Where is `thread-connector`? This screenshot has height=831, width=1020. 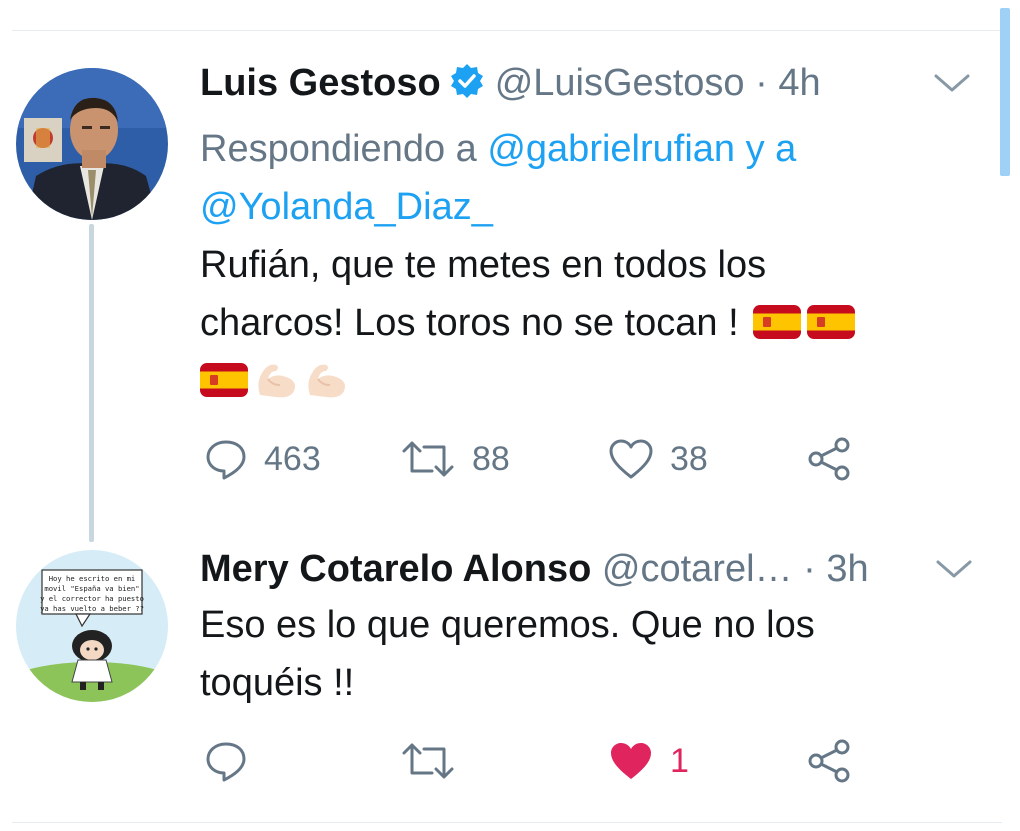
thread-connector is located at coordinates (91, 383).